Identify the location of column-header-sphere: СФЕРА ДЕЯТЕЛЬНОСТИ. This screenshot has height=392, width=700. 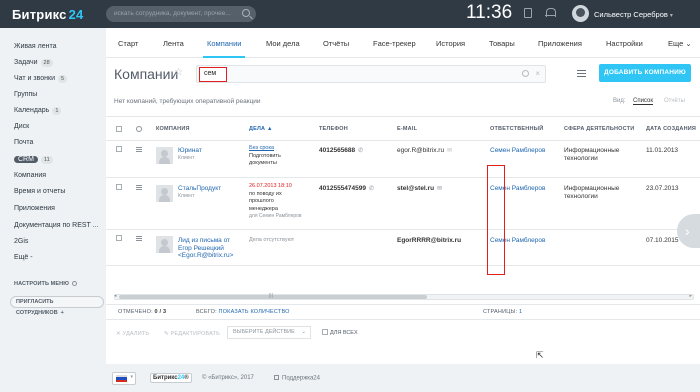
(599, 129).